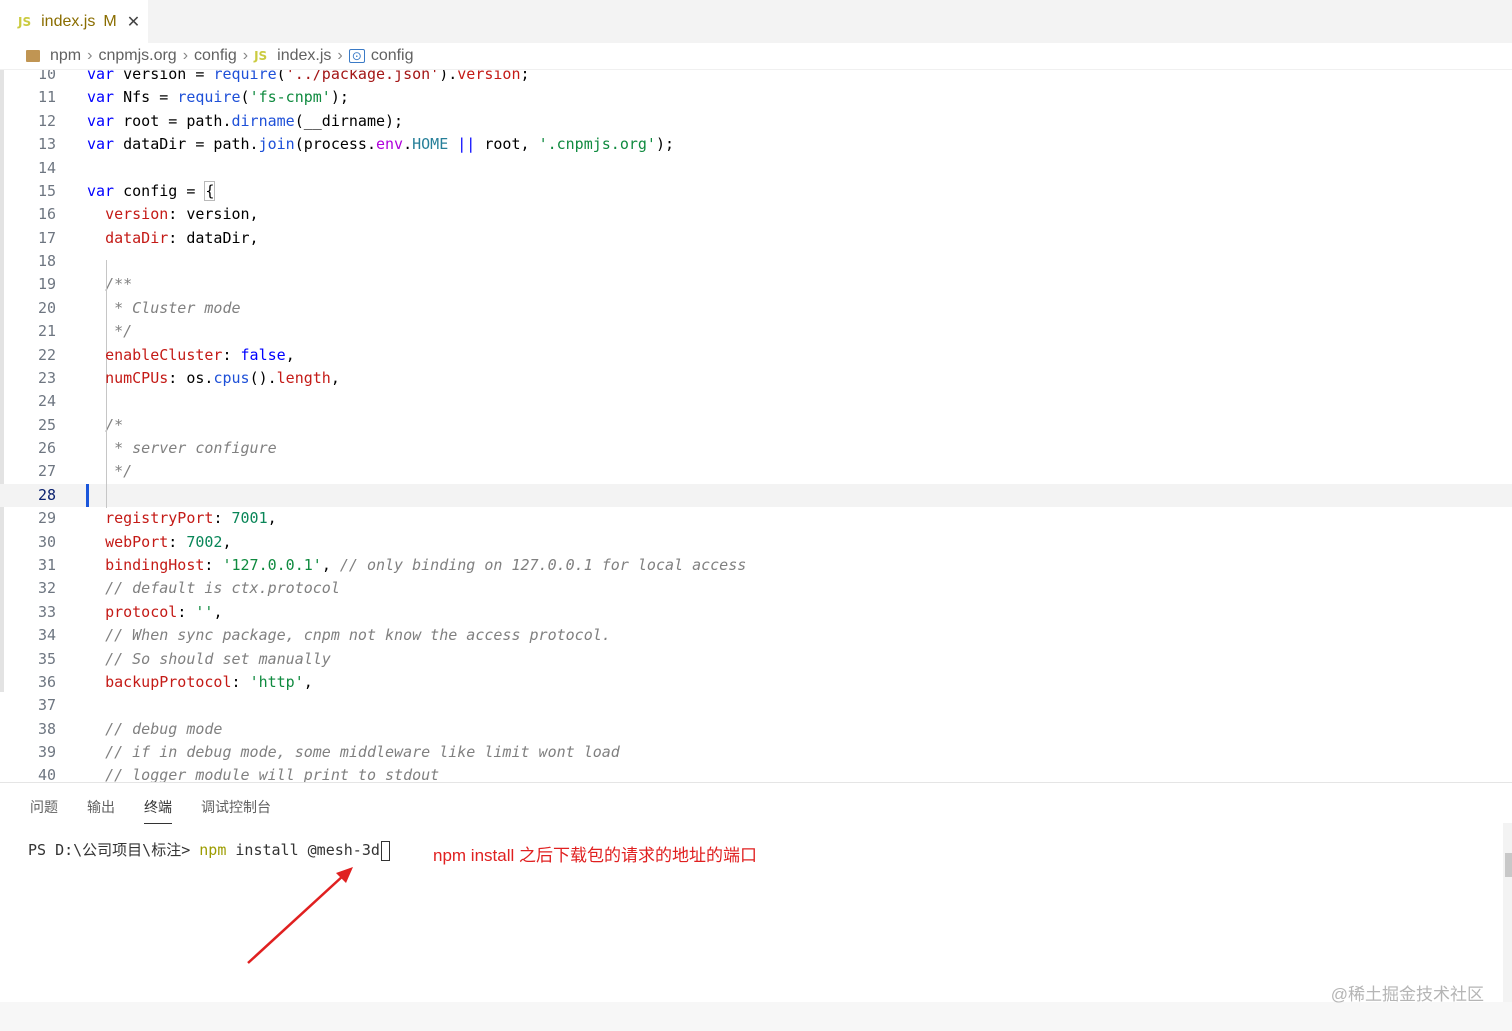  I want to click on folder-icon, so click(33, 56).